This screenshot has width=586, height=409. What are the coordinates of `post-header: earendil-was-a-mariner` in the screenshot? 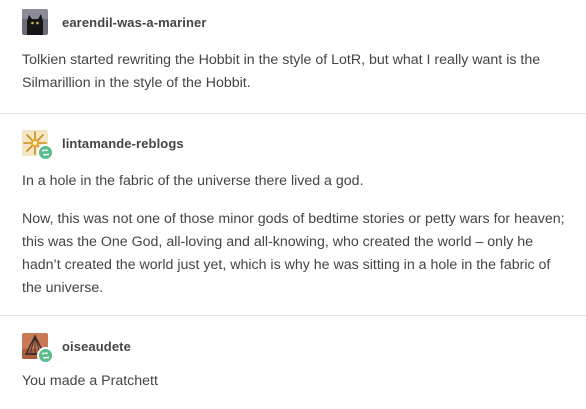 It's located at (114, 22).